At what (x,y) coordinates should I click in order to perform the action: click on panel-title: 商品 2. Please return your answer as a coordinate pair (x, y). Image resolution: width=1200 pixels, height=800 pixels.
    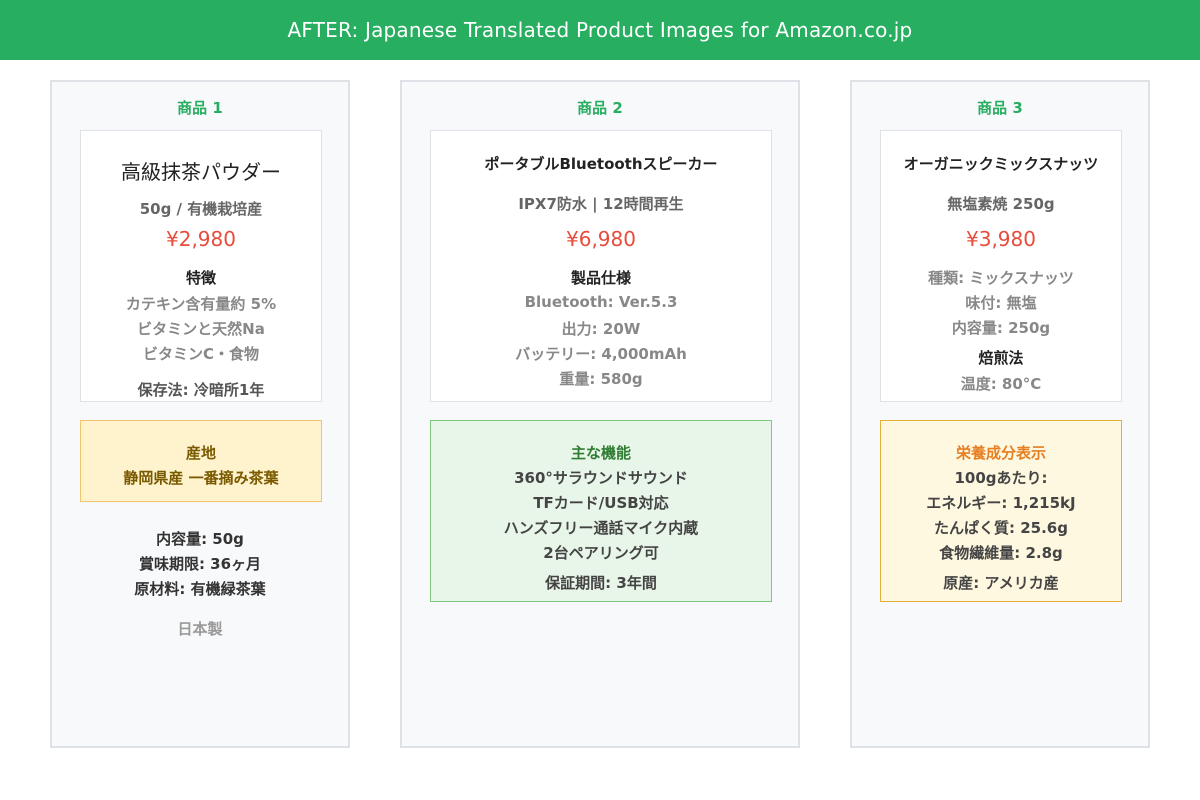
    Looking at the image, I should click on (600, 108).